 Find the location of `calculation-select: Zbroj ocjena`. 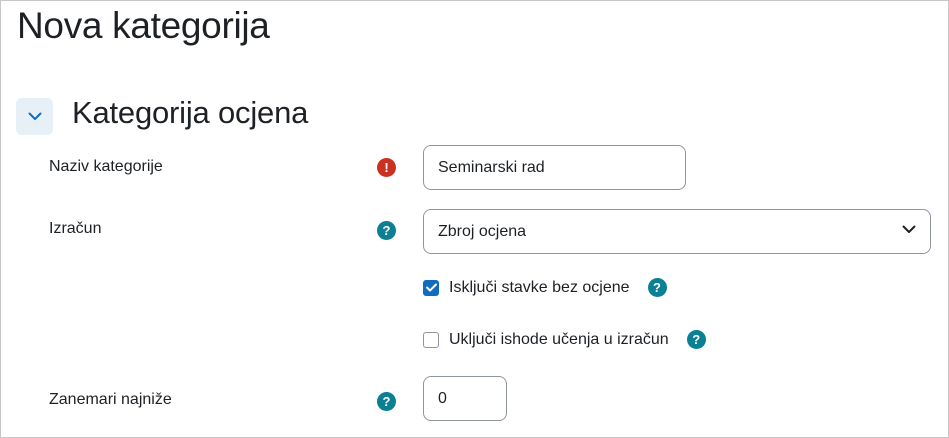

calculation-select: Zbroj ocjena is located at coordinates (677, 231).